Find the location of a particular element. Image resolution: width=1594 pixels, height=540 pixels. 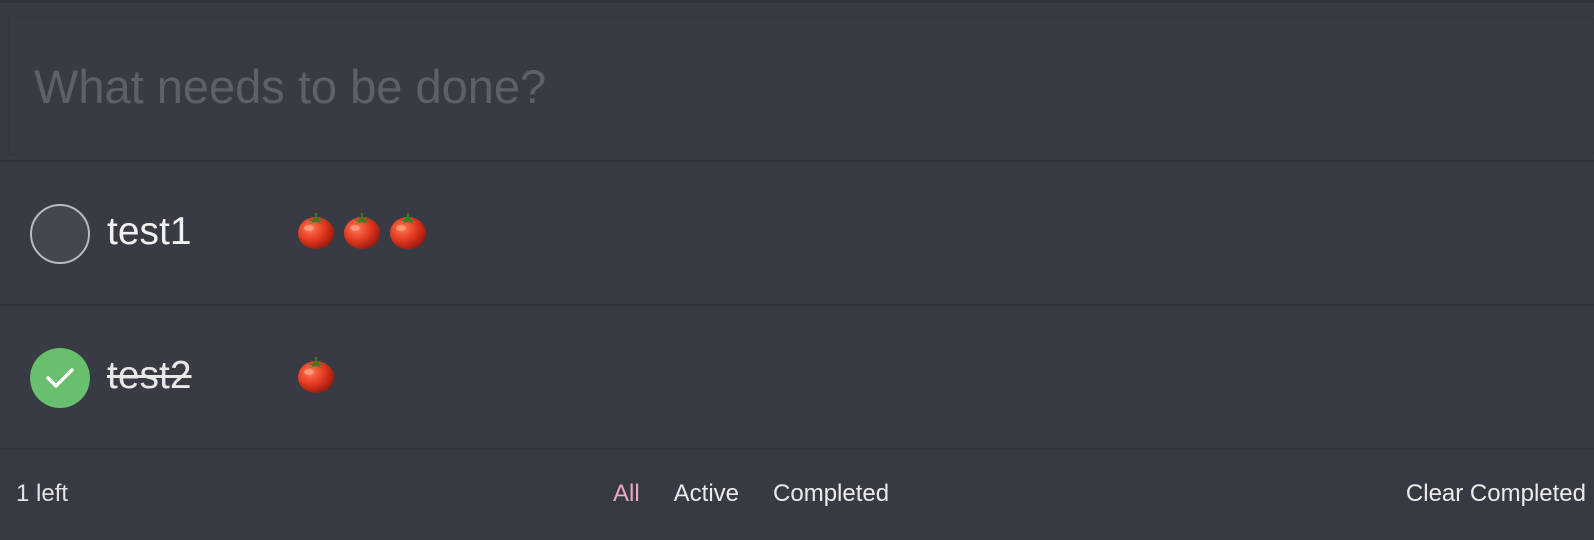

clear-completed-button: Clear Completed is located at coordinates (1496, 494).